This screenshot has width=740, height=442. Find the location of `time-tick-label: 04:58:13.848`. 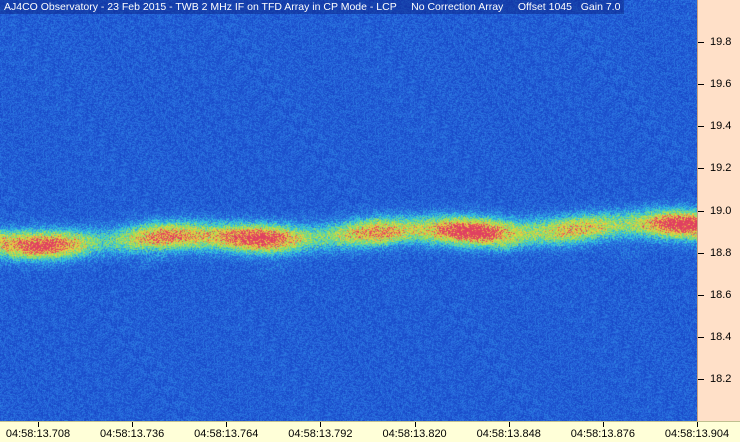

time-tick-label: 04:58:13.848 is located at coordinates (508, 434).